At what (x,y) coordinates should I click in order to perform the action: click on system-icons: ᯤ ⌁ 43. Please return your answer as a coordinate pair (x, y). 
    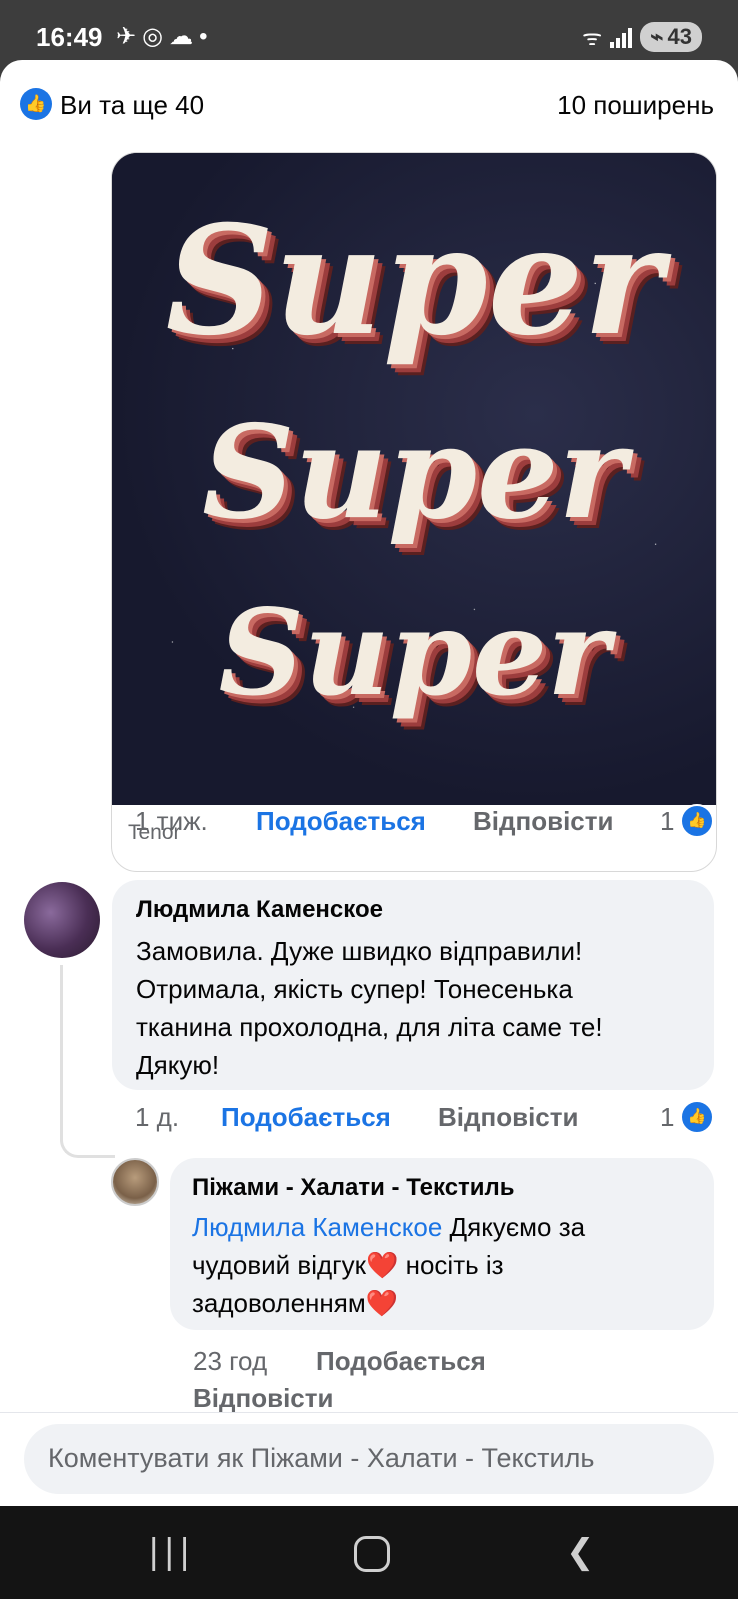
    Looking at the image, I should click on (642, 37).